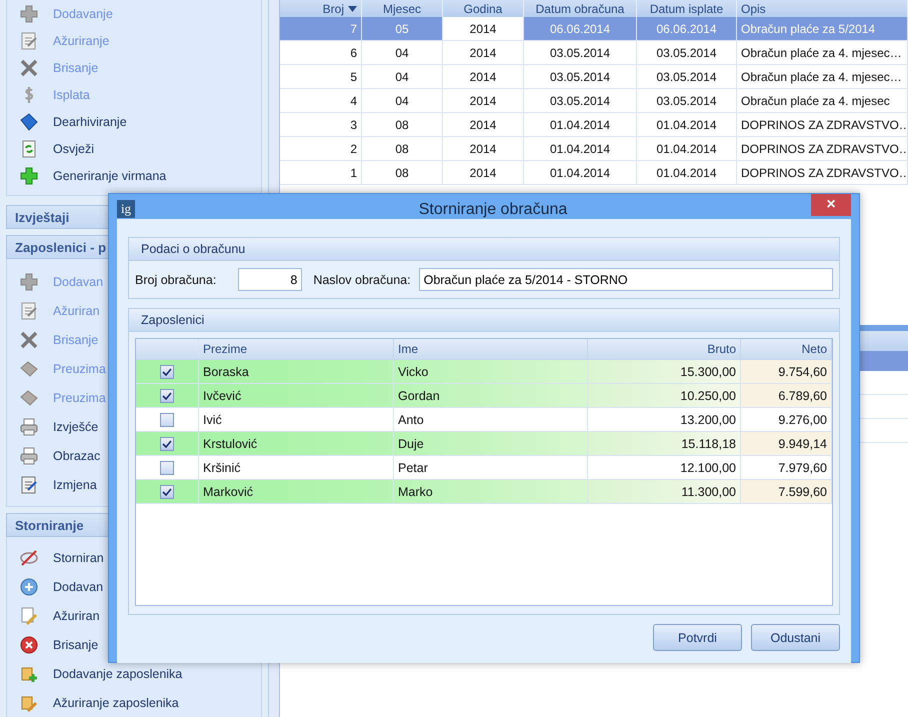 The image size is (908, 717). What do you see at coordinates (81, 41) in the screenshot?
I see `item-label: Ažuriranje` at bounding box center [81, 41].